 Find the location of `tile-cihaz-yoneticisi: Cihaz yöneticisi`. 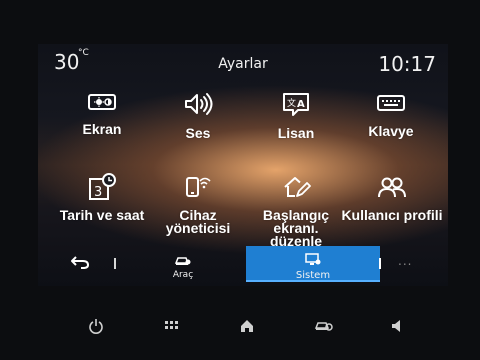

tile-cihaz-yoneticisi: Cihaz yöneticisi is located at coordinates (198, 203).